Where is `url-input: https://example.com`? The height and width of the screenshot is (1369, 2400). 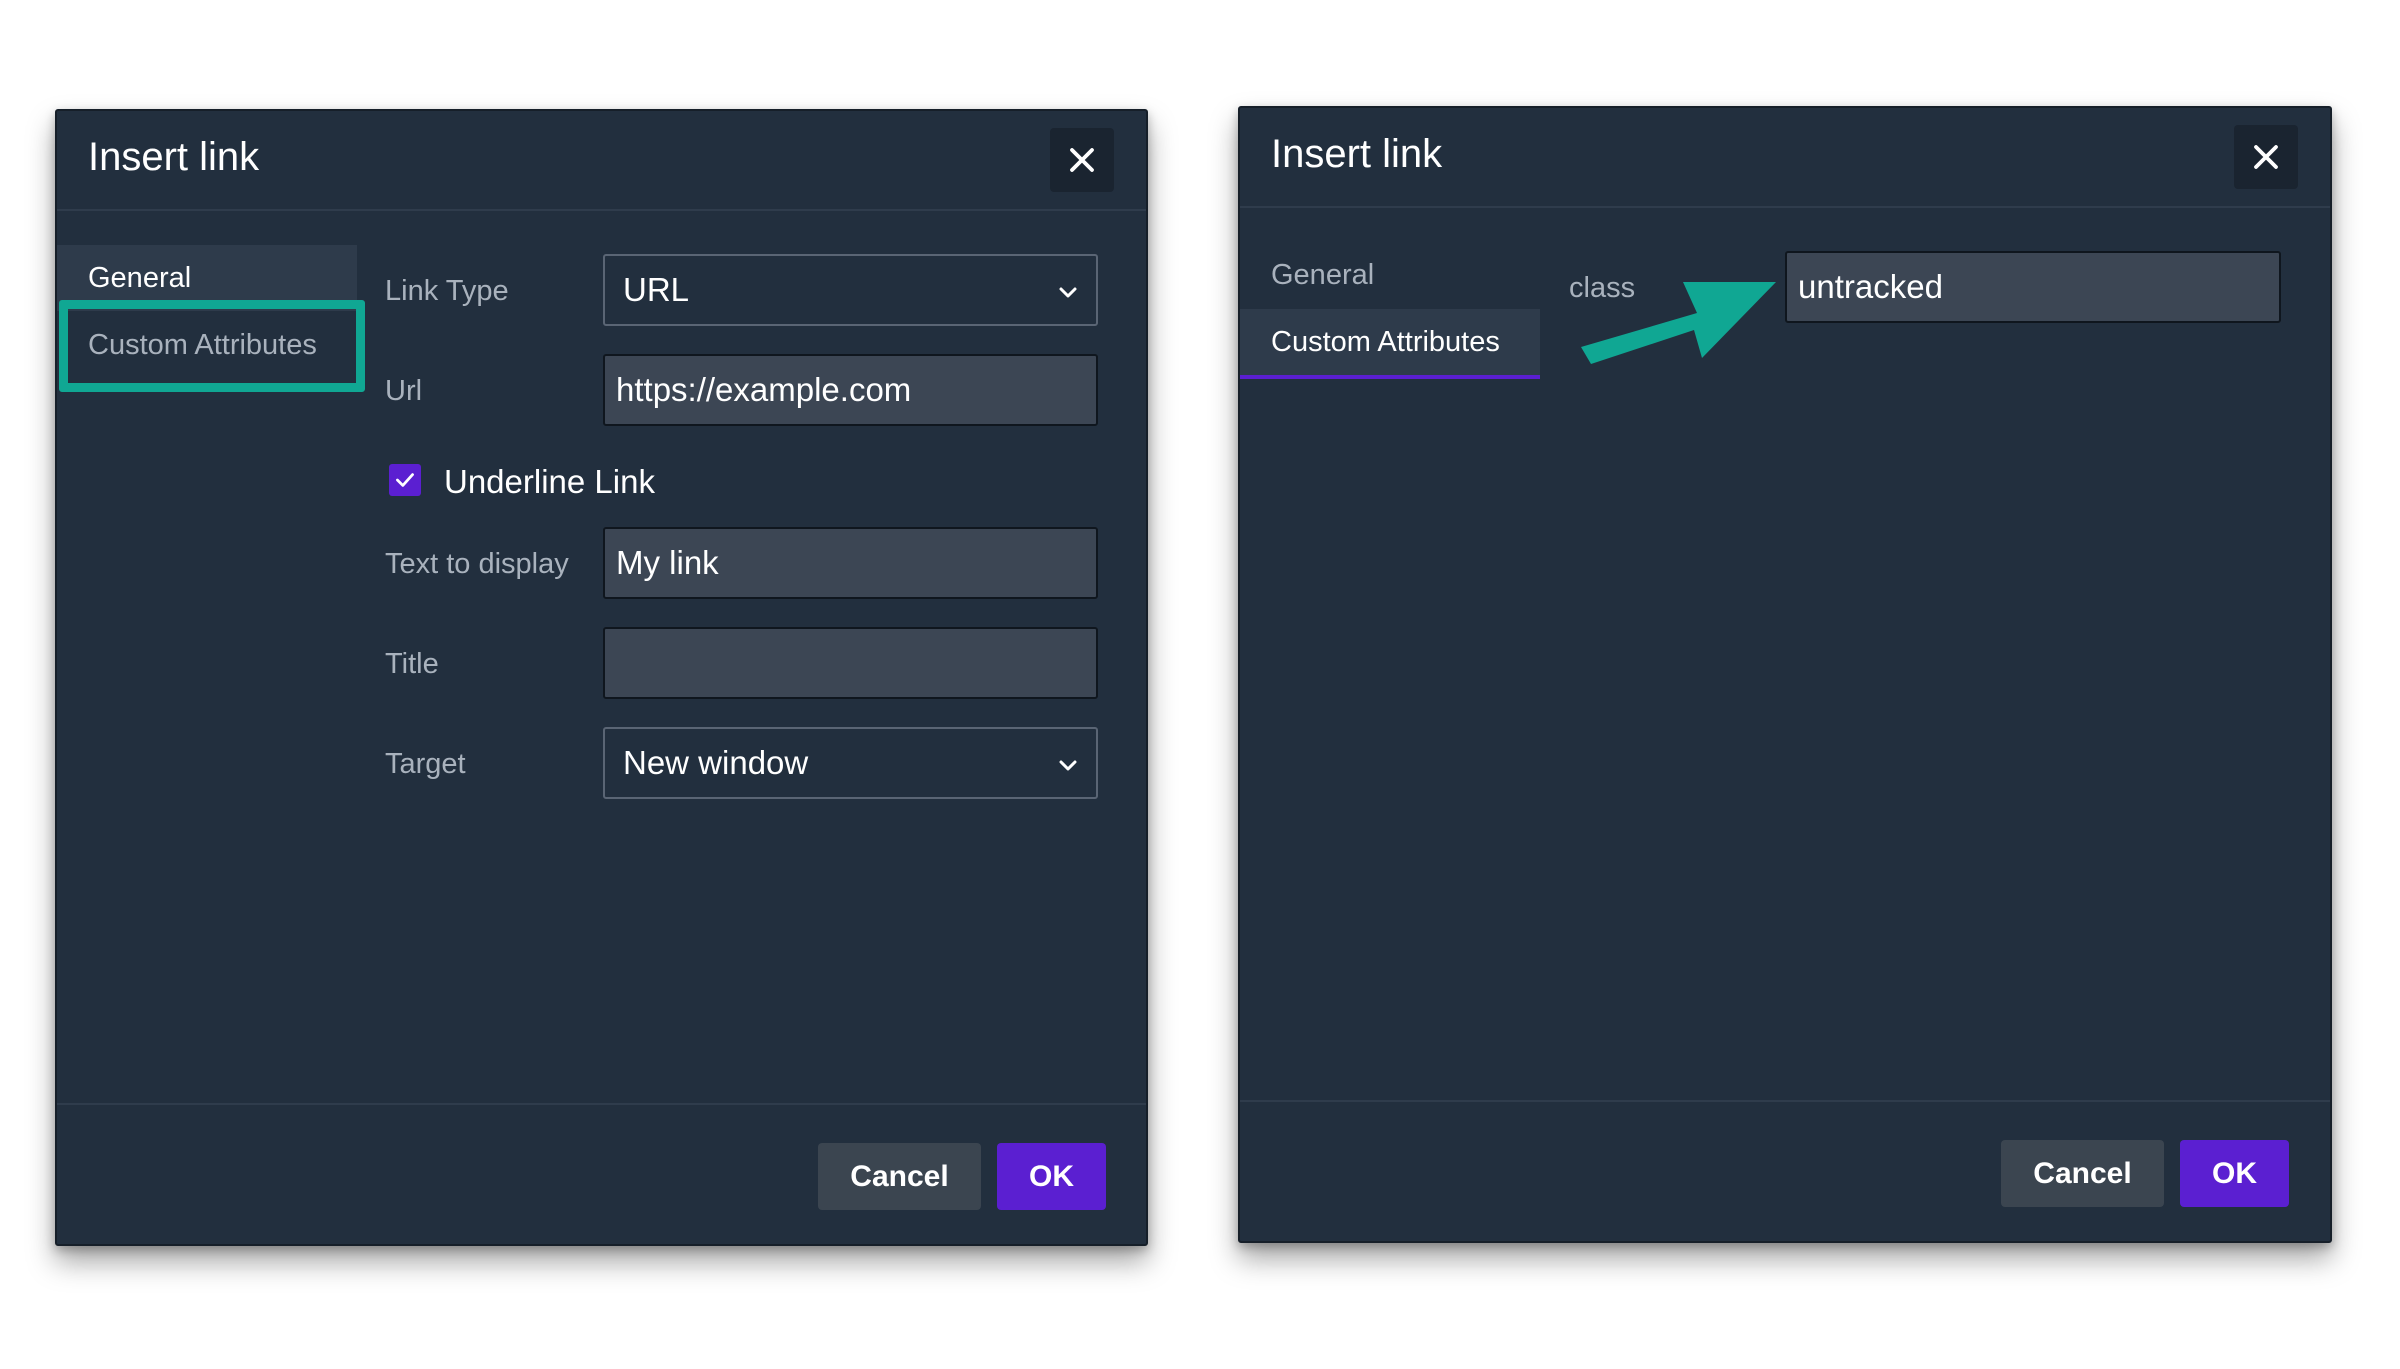 url-input: https://example.com is located at coordinates (850, 390).